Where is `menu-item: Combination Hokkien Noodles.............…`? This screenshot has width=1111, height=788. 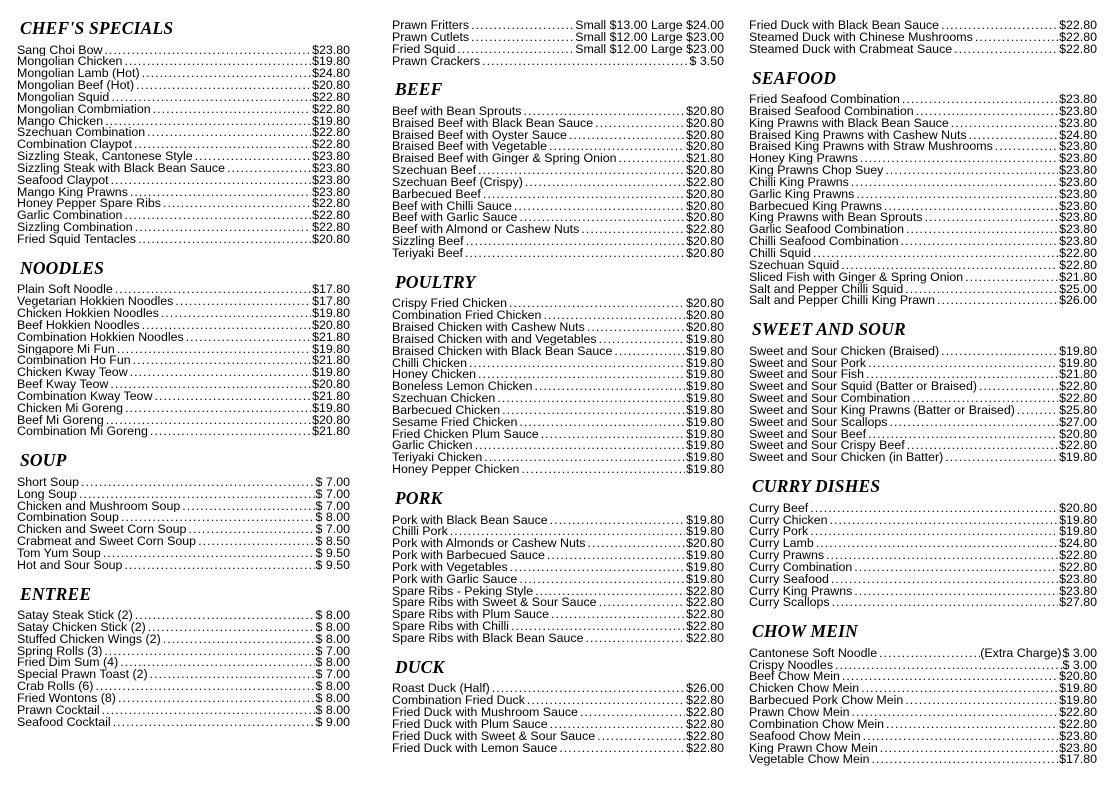
menu-item: Combination Hokkien Noodles.............… is located at coordinates (183, 338).